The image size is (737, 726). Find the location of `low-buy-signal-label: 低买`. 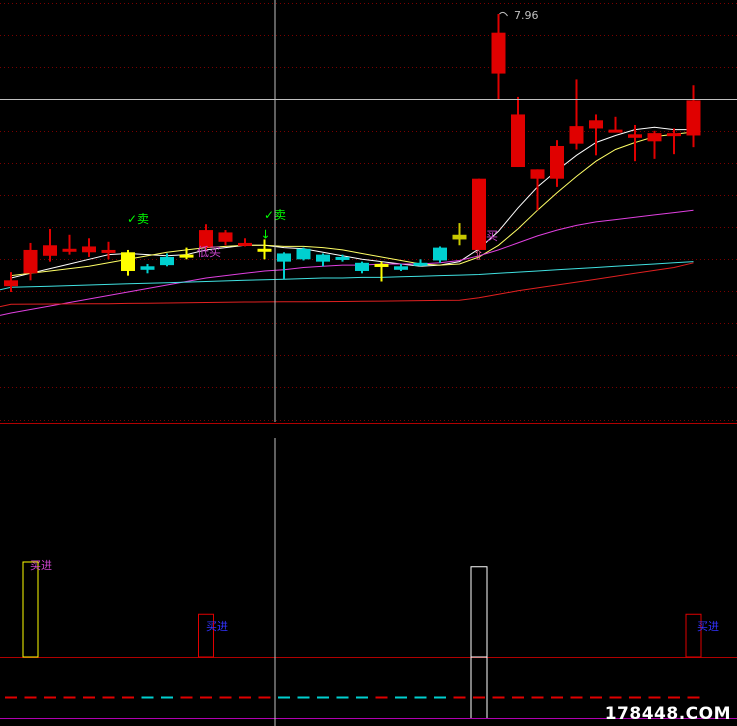

low-buy-signal-label: 低买 is located at coordinates (209, 252).